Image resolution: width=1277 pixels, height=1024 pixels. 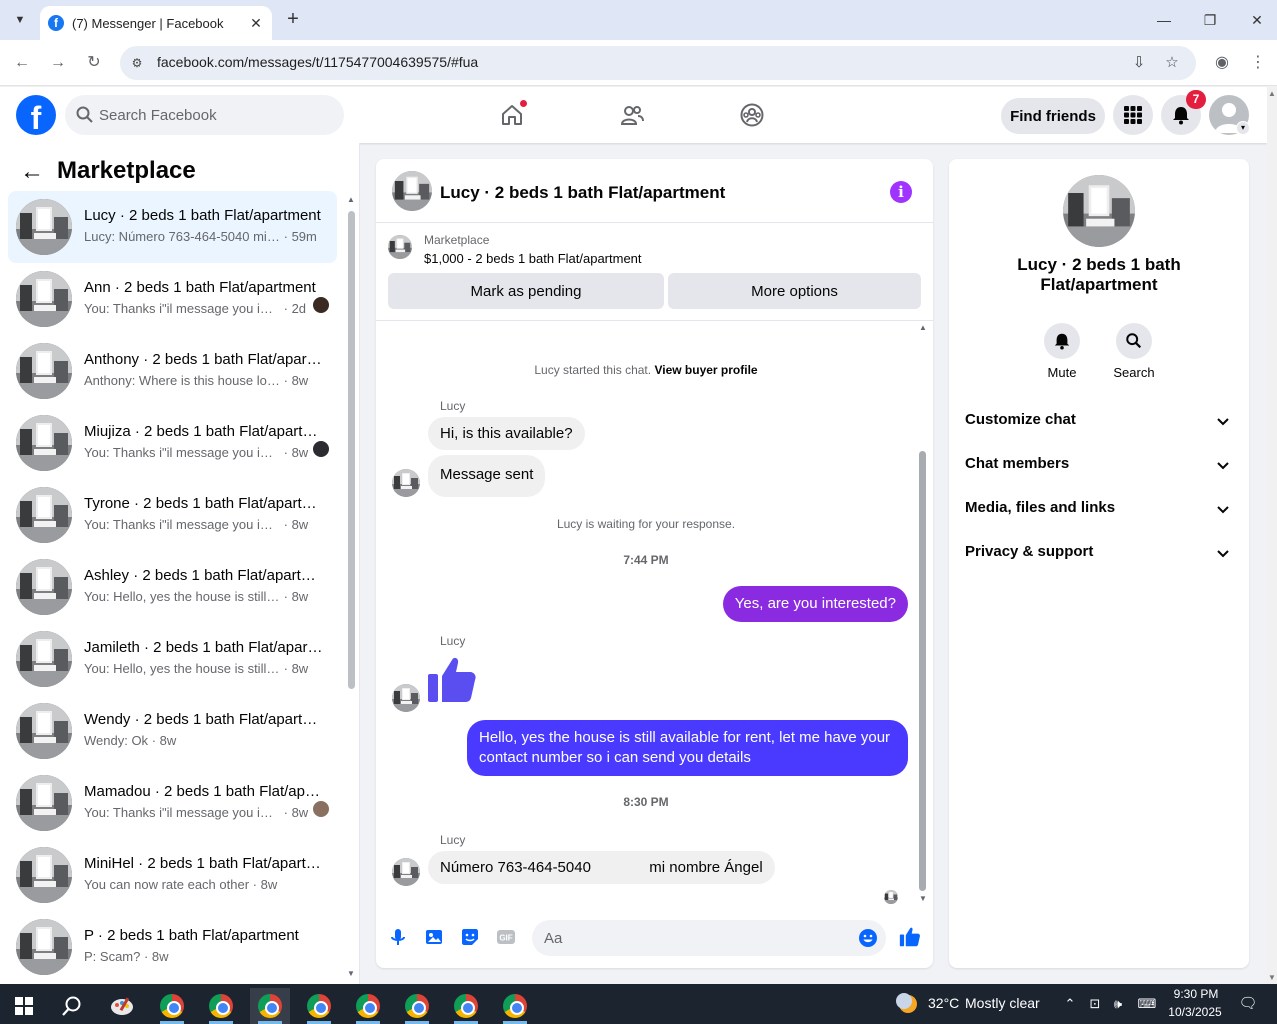 I want to click on conversation-scrollbar: ▲ ▼, so click(x=351, y=588).